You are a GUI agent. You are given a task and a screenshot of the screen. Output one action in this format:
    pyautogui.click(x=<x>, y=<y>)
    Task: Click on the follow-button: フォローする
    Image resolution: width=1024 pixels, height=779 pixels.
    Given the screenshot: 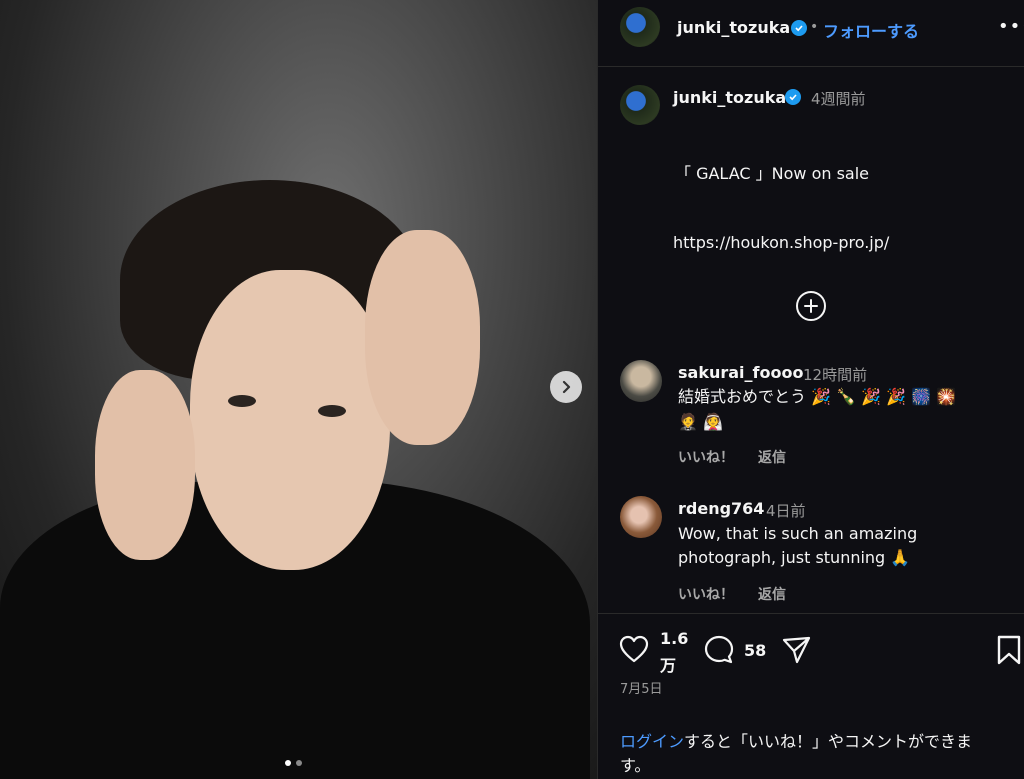 What is the action you would take?
    pyautogui.click(x=871, y=30)
    